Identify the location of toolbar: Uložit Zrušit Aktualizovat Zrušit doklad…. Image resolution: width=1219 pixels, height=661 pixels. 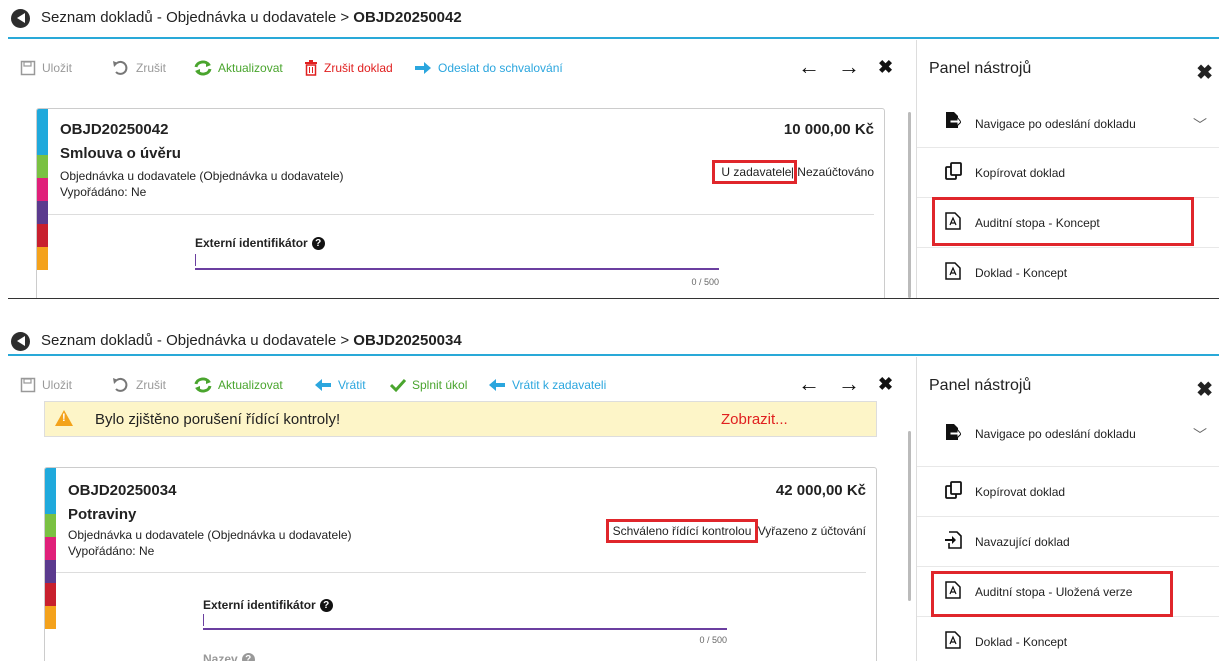
(458, 68).